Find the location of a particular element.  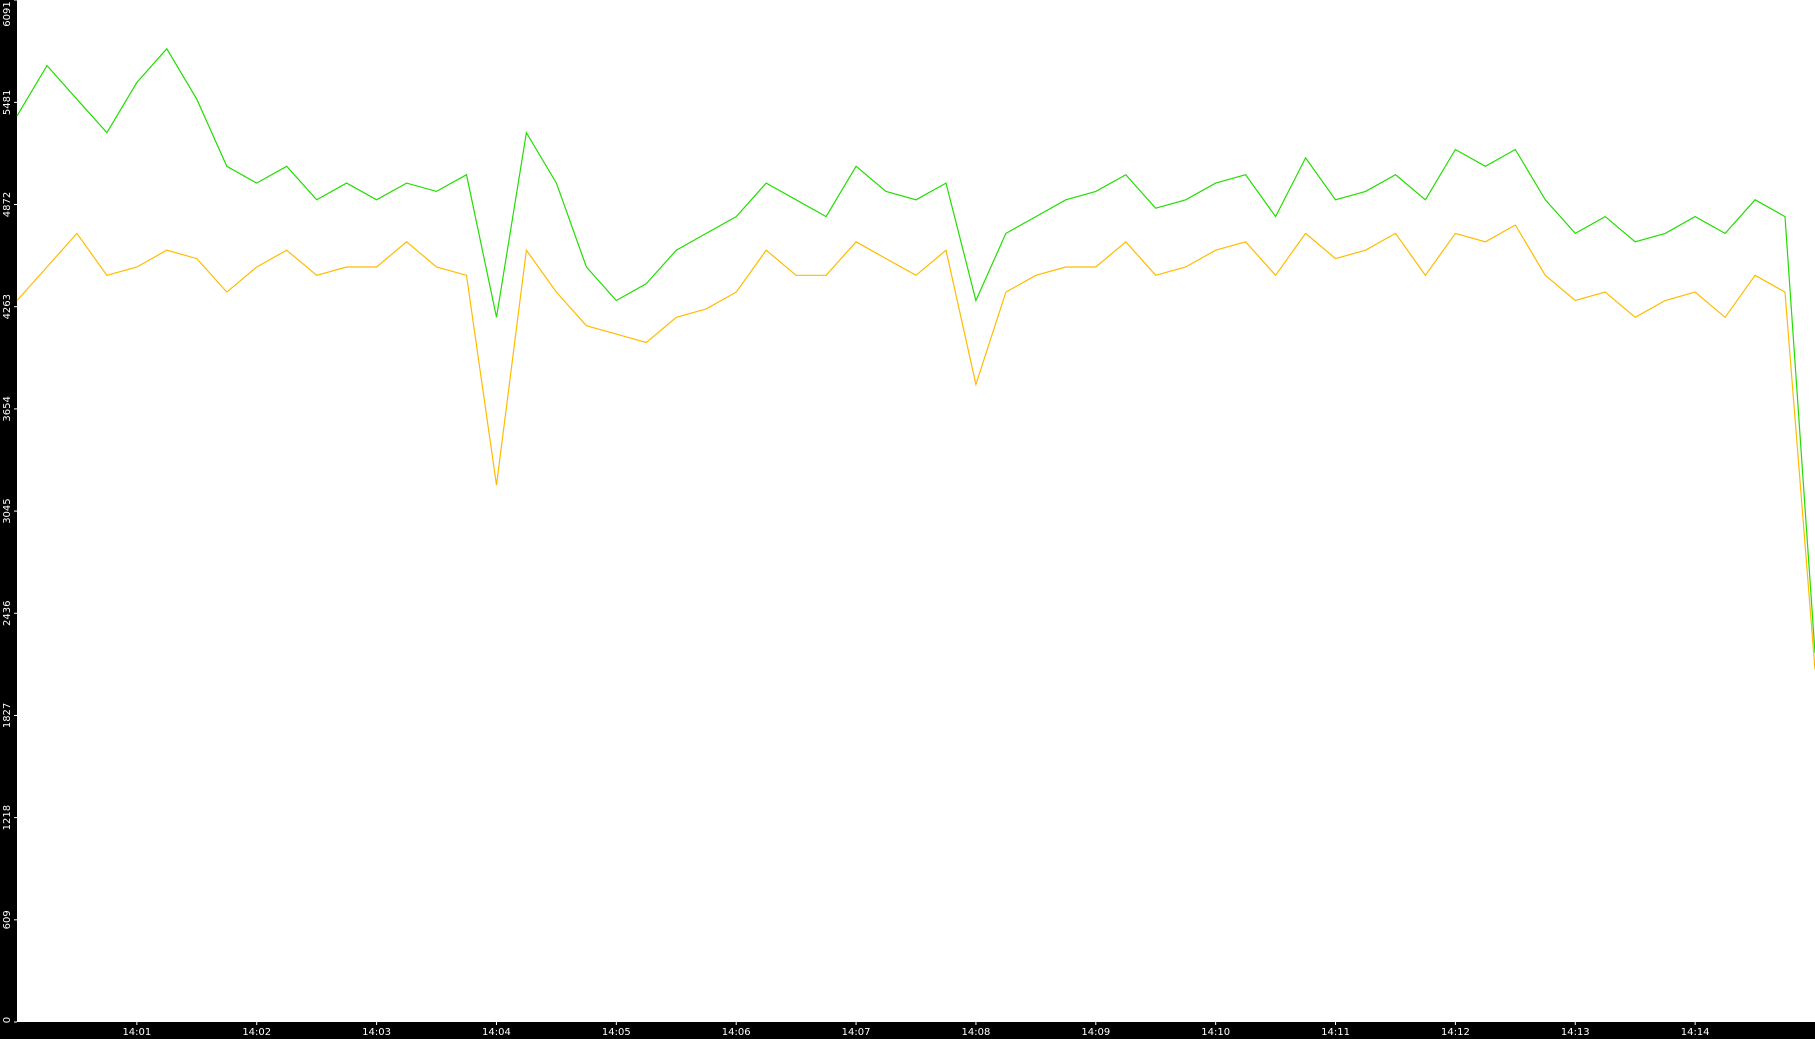

x-tick-label: 14:06 is located at coordinates (736, 1032).